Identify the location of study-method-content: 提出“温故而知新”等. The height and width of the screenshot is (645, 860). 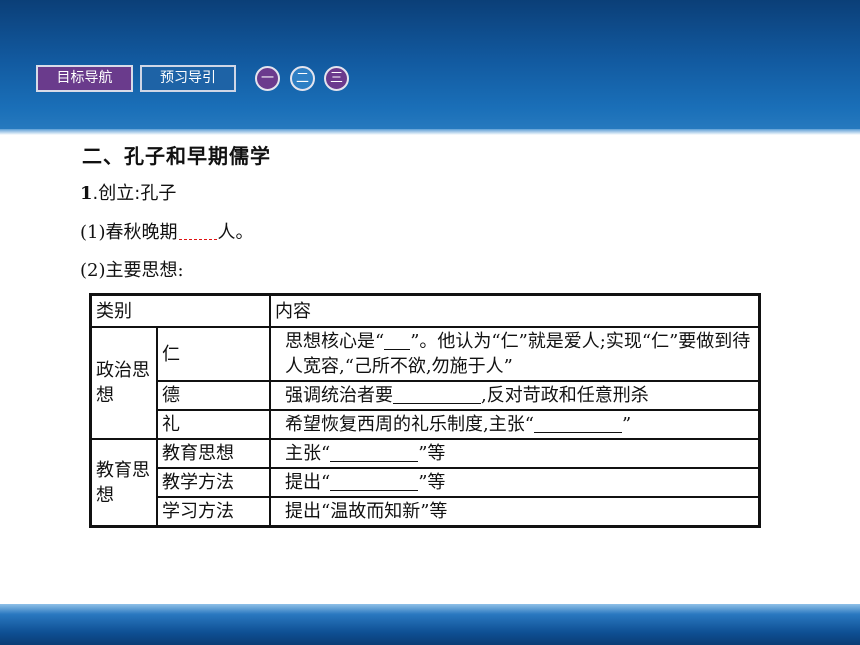
(515, 512).